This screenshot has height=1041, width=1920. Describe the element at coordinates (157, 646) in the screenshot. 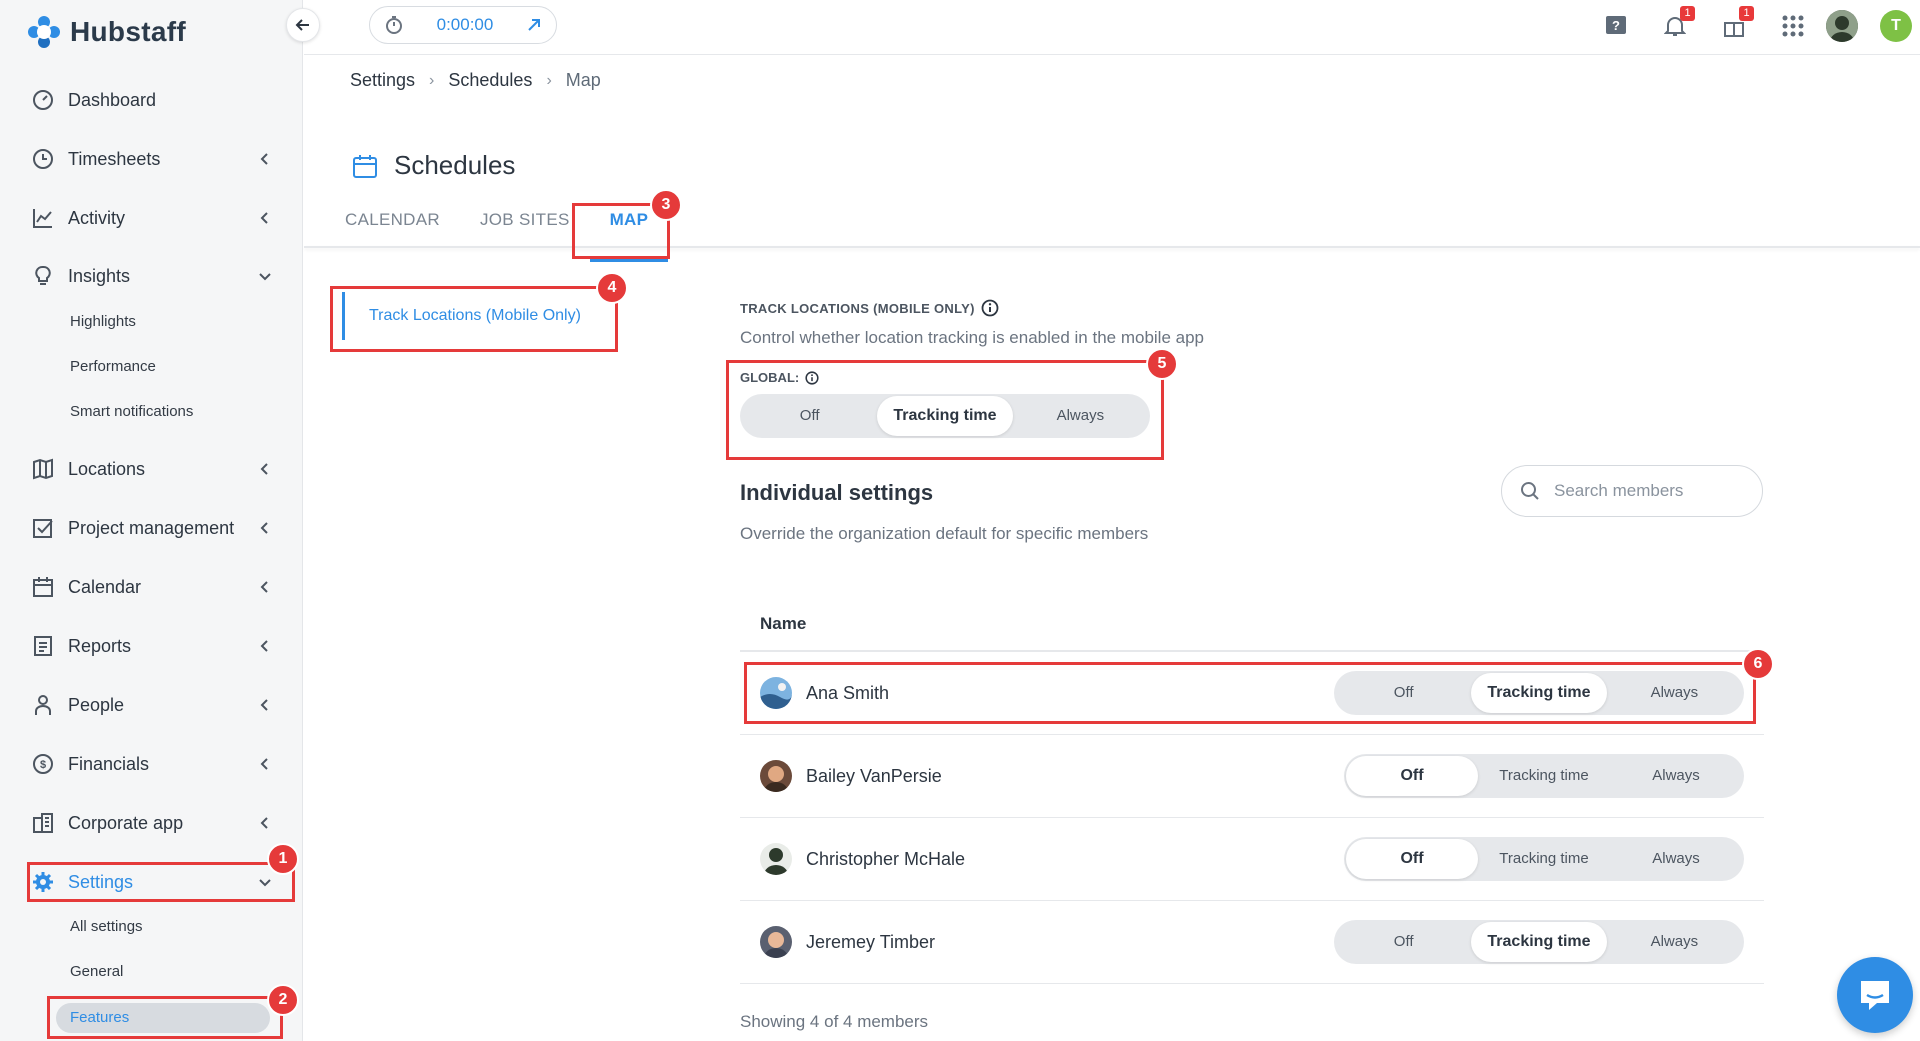

I see `sidebar-item-reports: Reports` at that location.